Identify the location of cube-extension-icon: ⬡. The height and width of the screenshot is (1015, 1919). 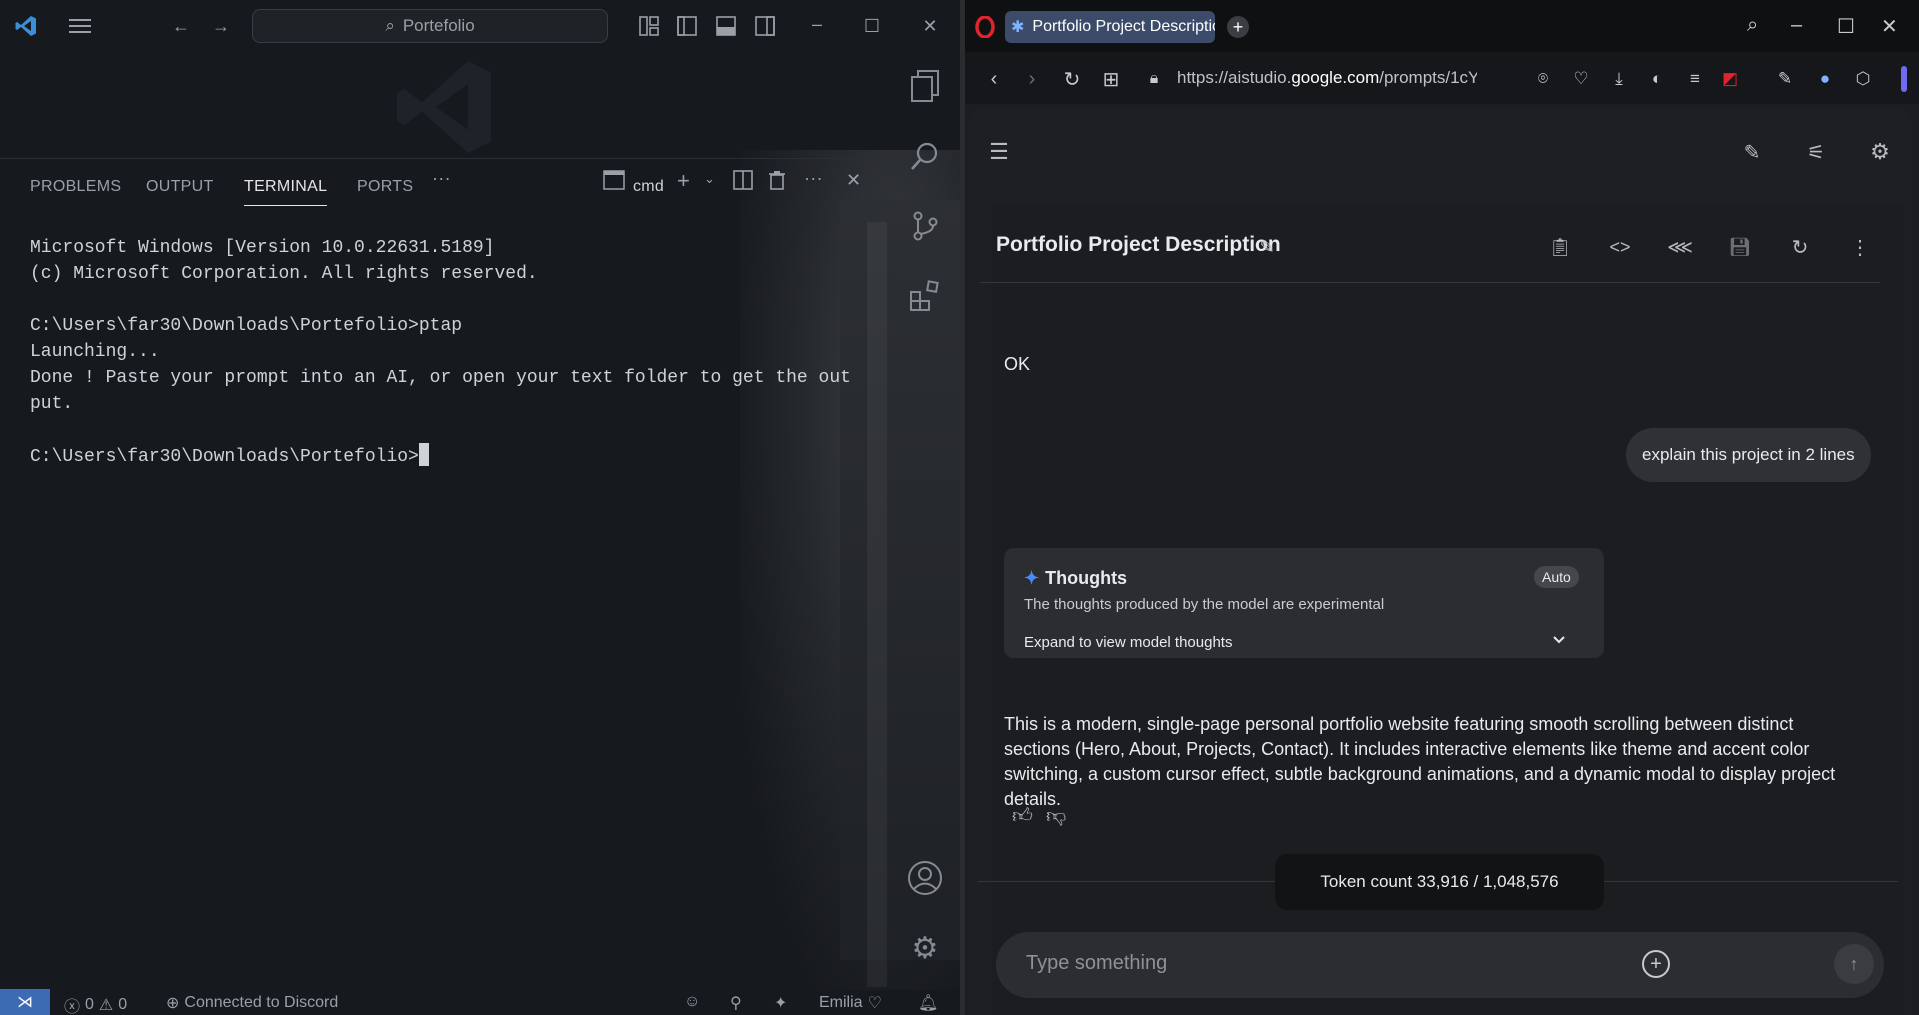
(1863, 79).